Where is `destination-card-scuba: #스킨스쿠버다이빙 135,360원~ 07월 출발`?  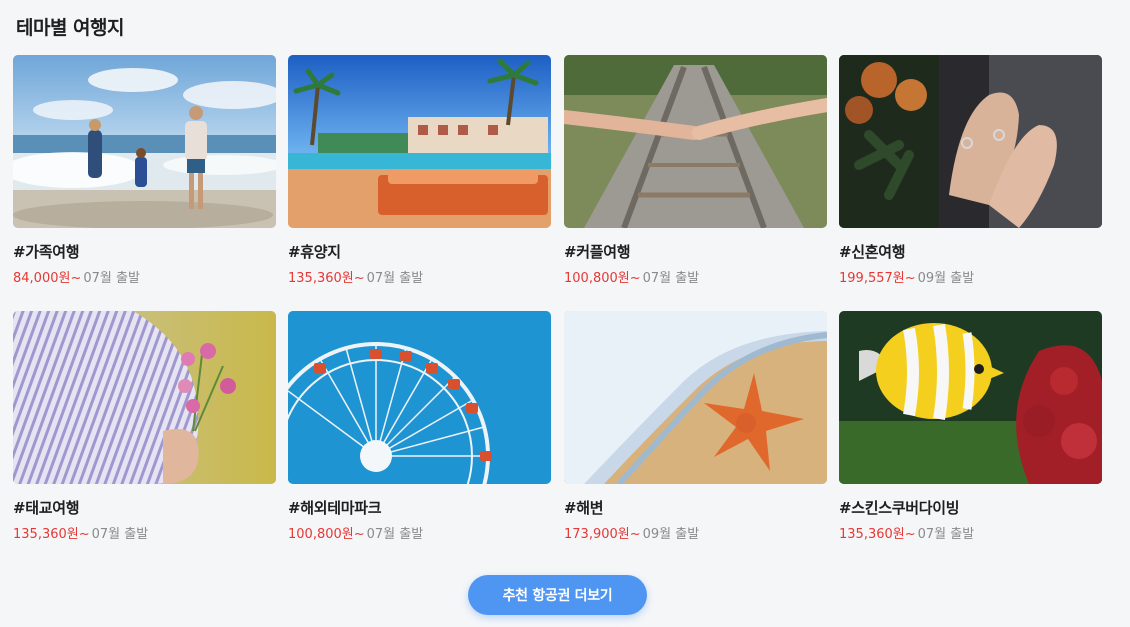
destination-card-scuba: #스킨스쿠버다이빙 135,360원~ 07월 출발 is located at coordinates (970, 426).